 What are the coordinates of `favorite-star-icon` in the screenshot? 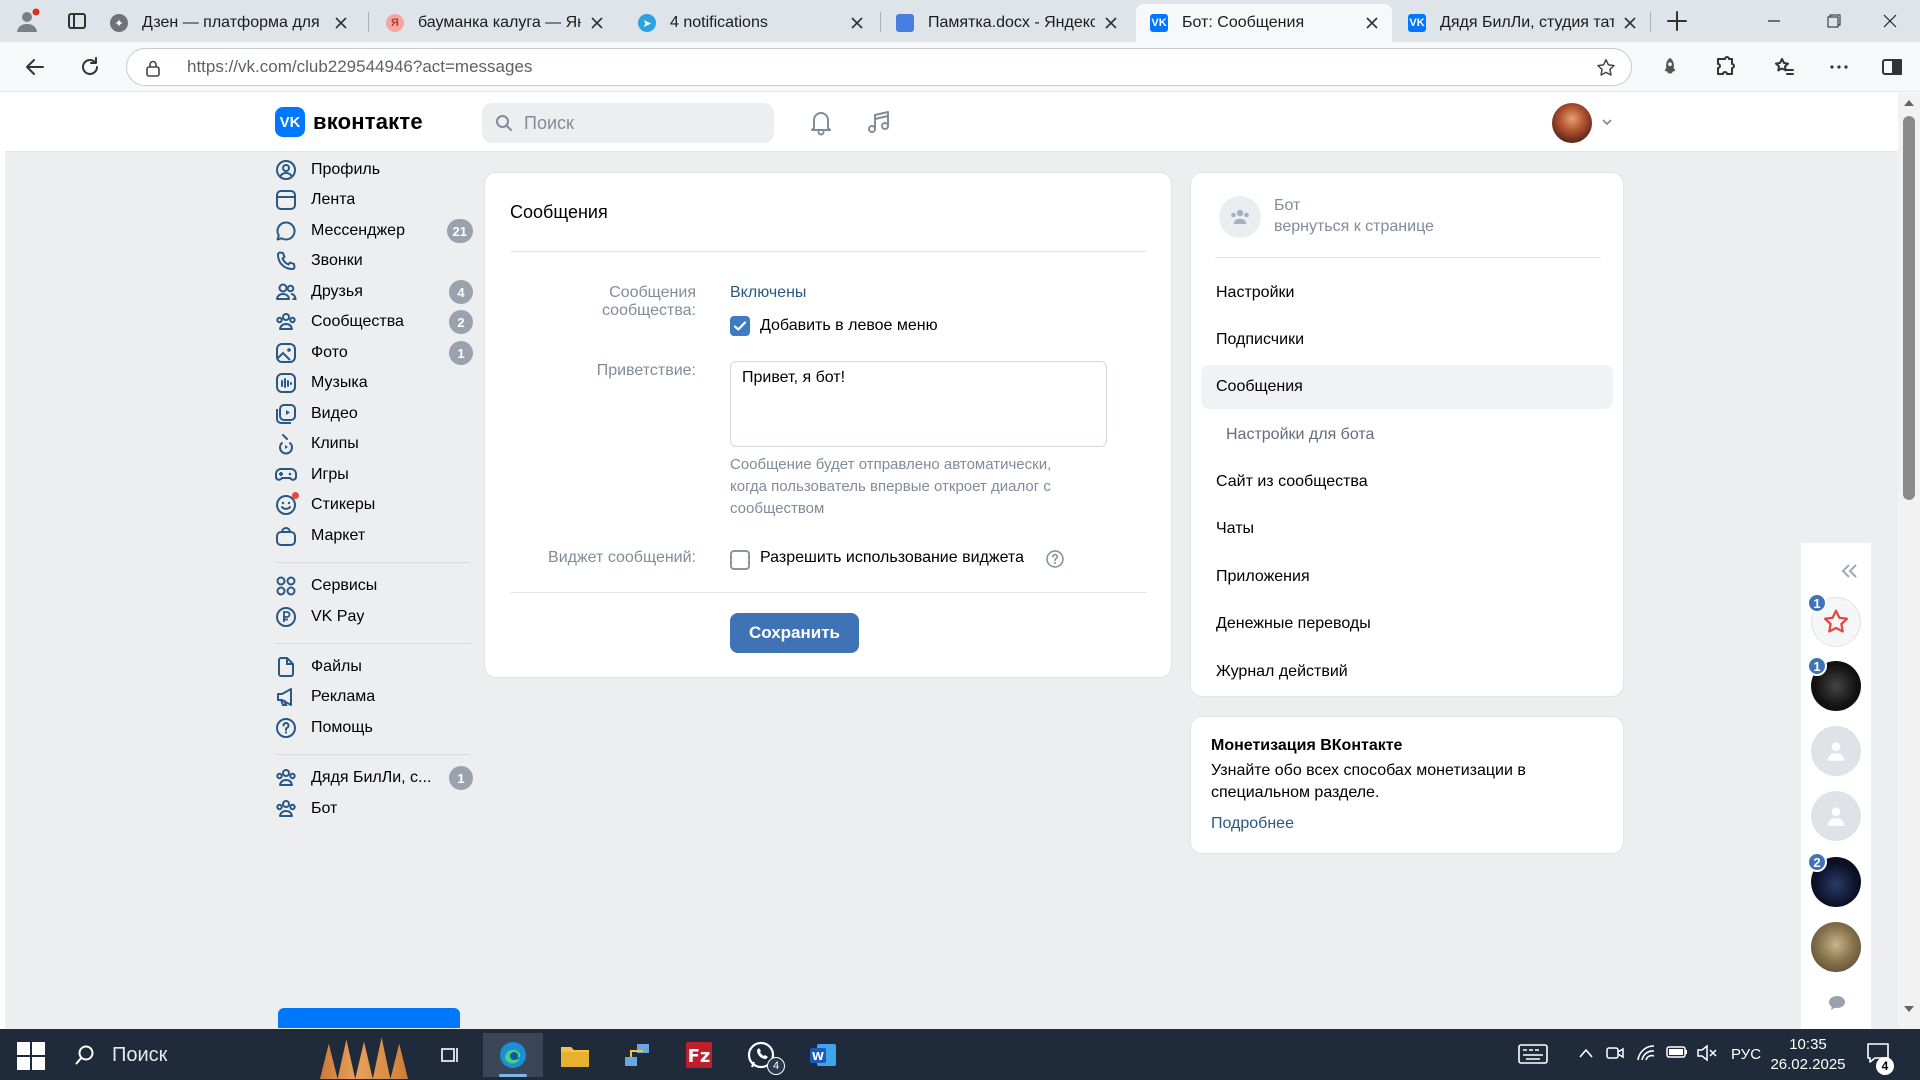 It's located at (1606, 68).